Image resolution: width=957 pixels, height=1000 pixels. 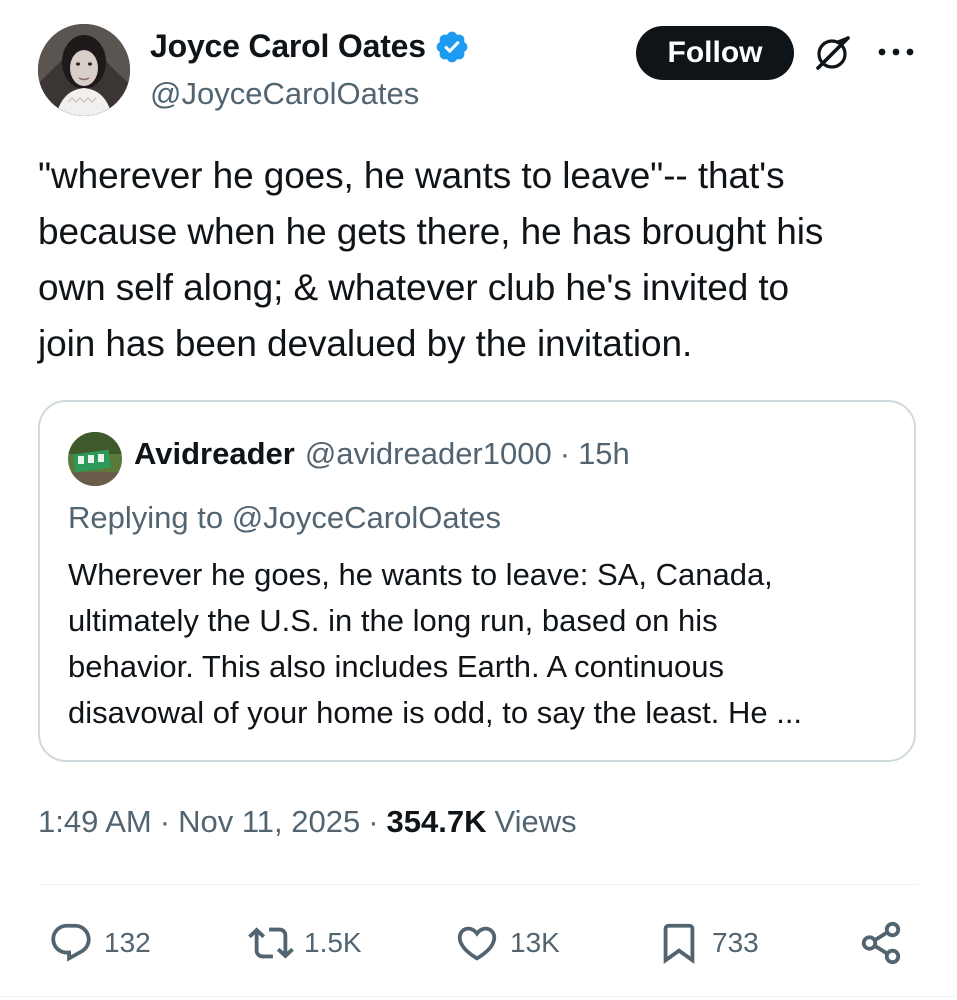 I want to click on author-name: Joyce Carol Oates, so click(x=288, y=46).